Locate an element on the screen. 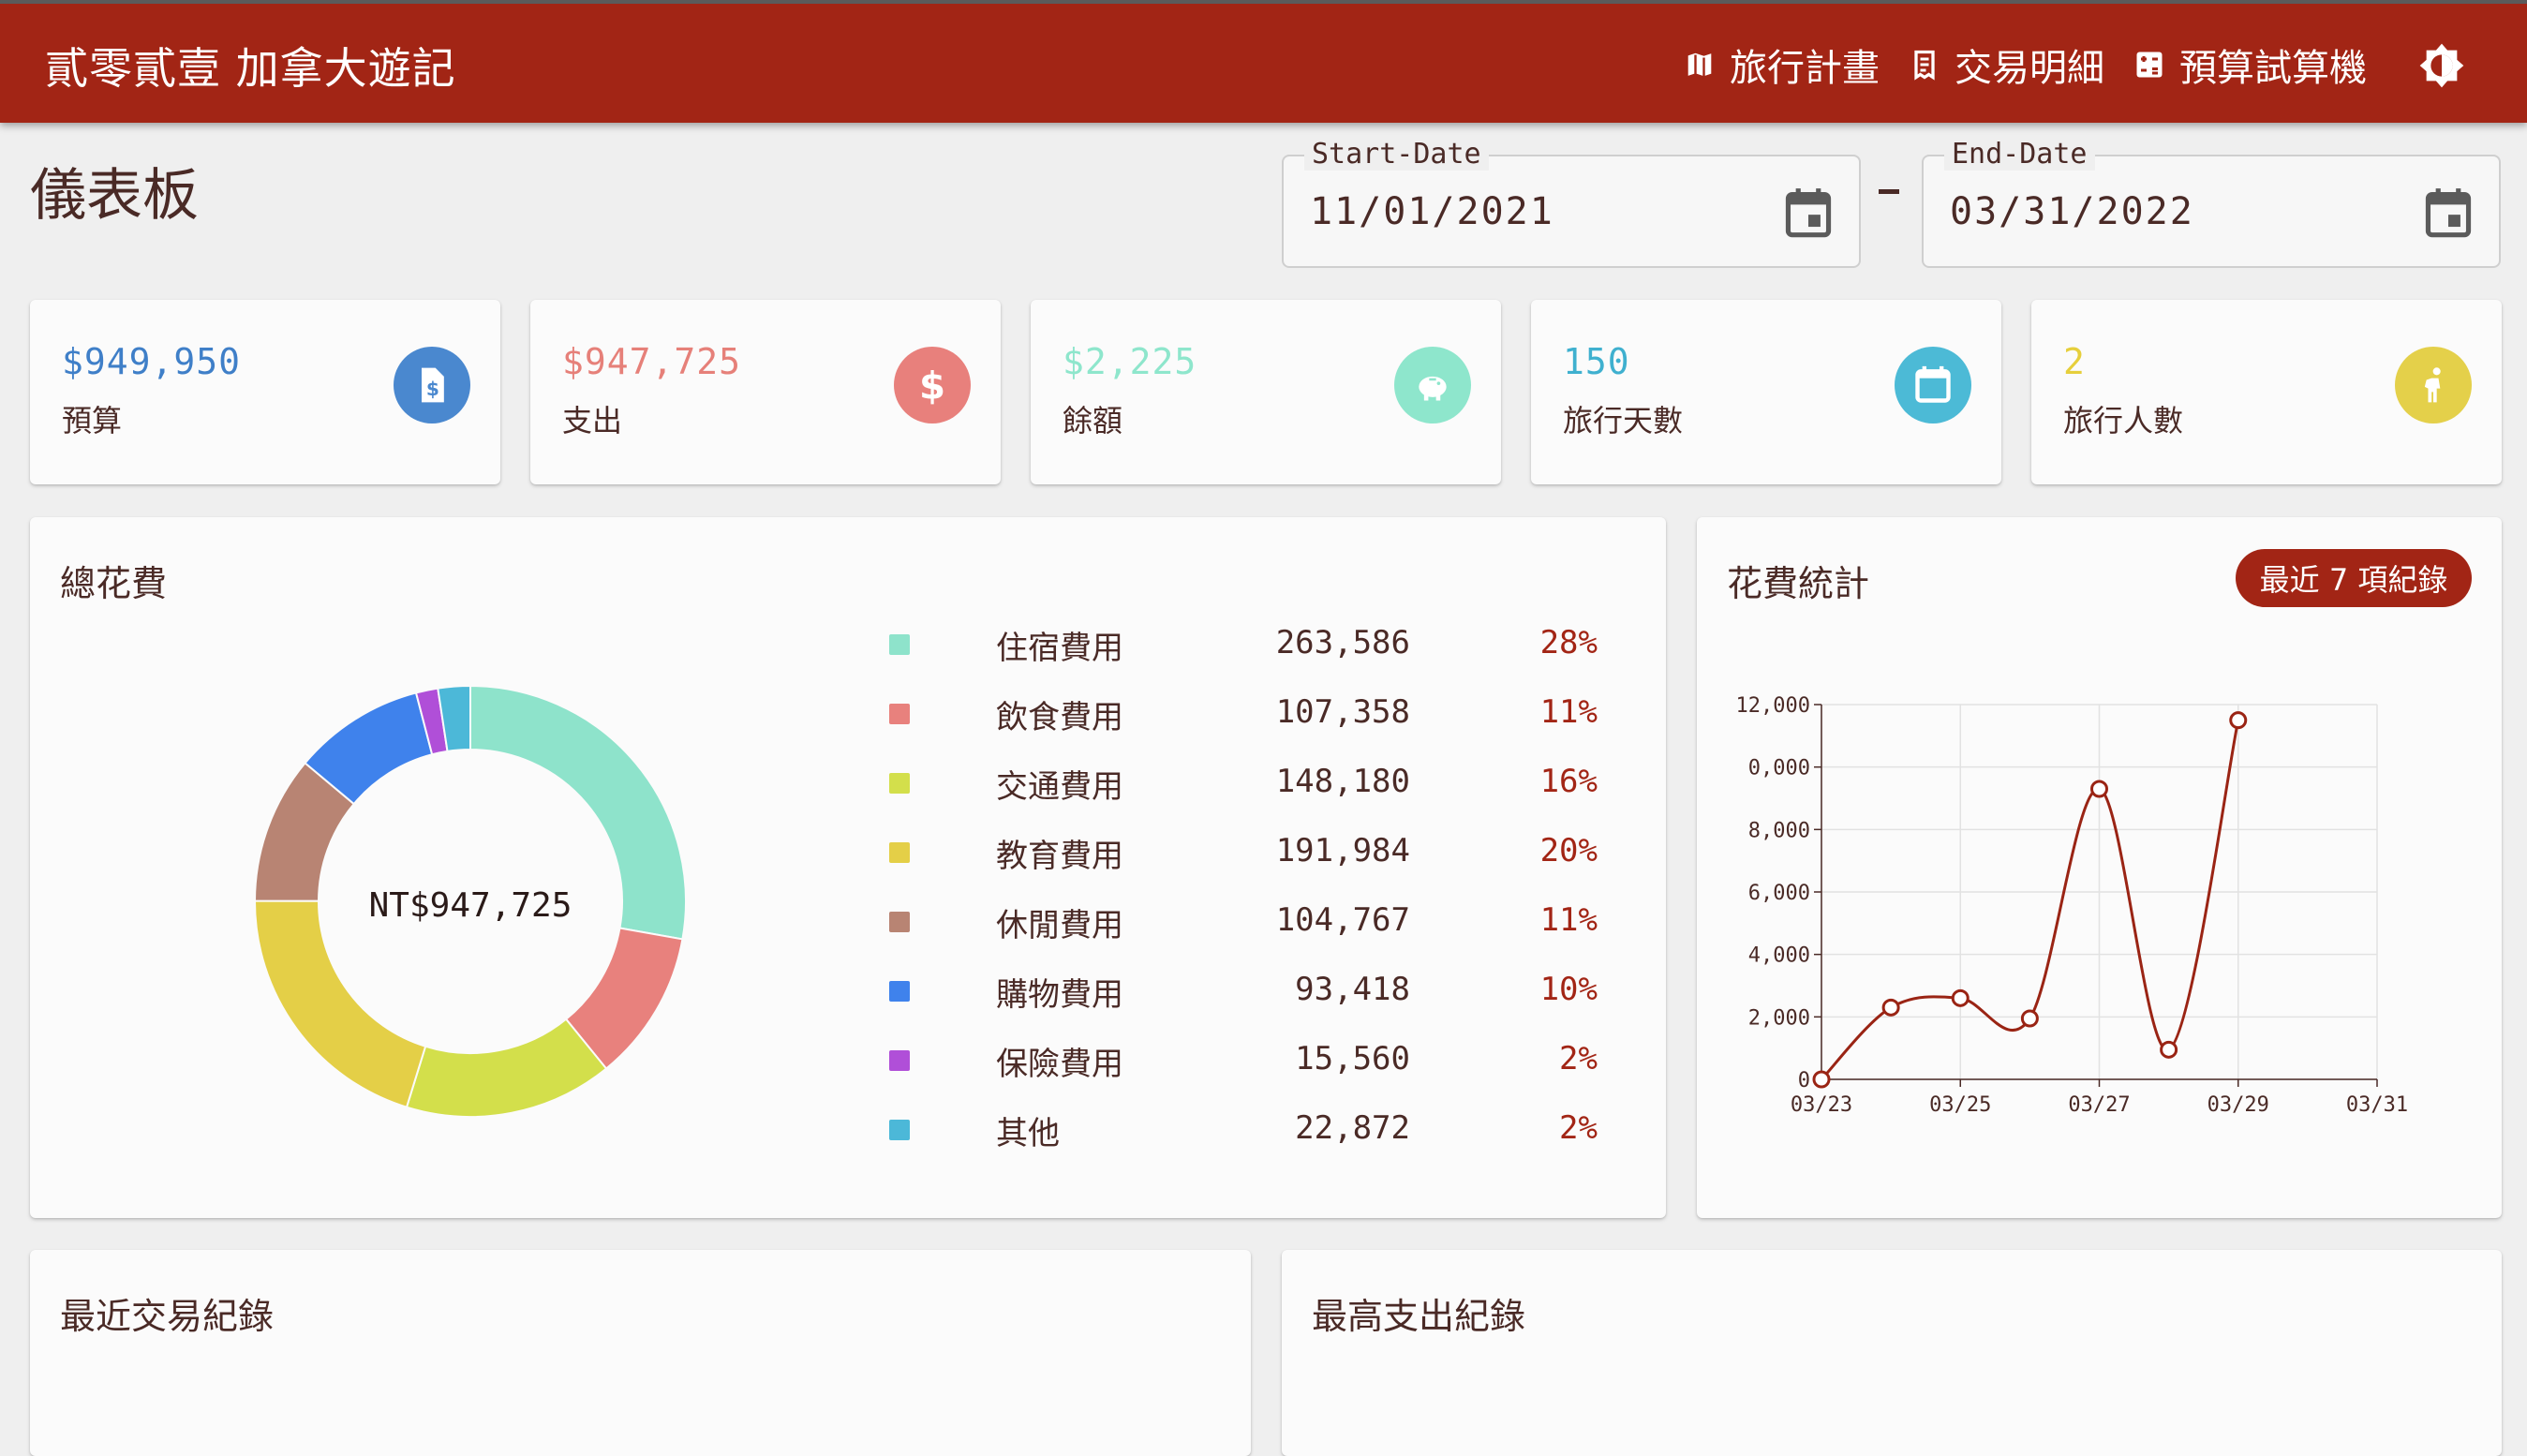  y-tick-label: 6,000 is located at coordinates (1779, 893).